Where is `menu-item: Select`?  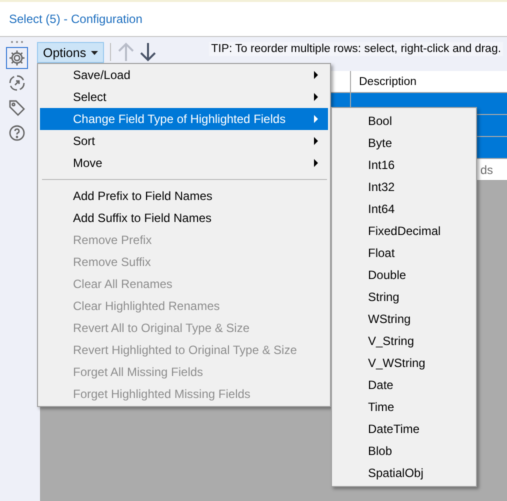 menu-item: Select is located at coordinates (184, 97).